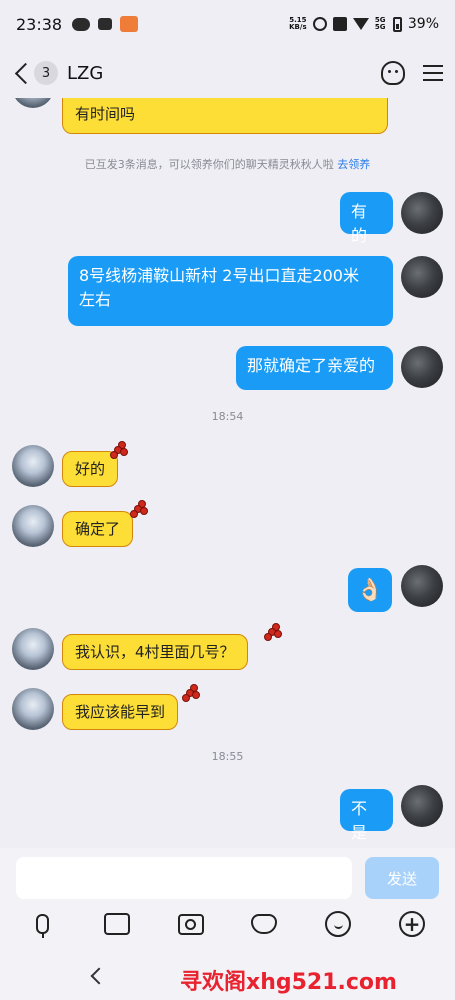 This screenshot has height=1000, width=455. I want to click on app-notification-icon, so click(129, 24).